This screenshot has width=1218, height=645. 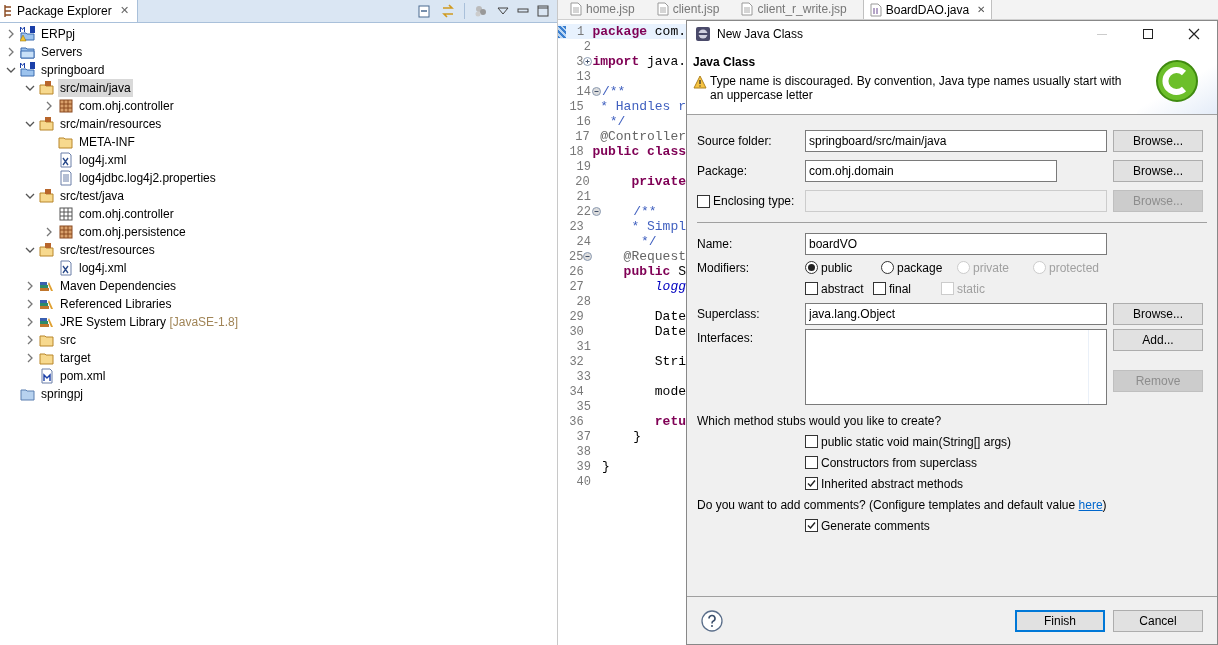 I want to click on line-number: 26, so click(x=576, y=272).